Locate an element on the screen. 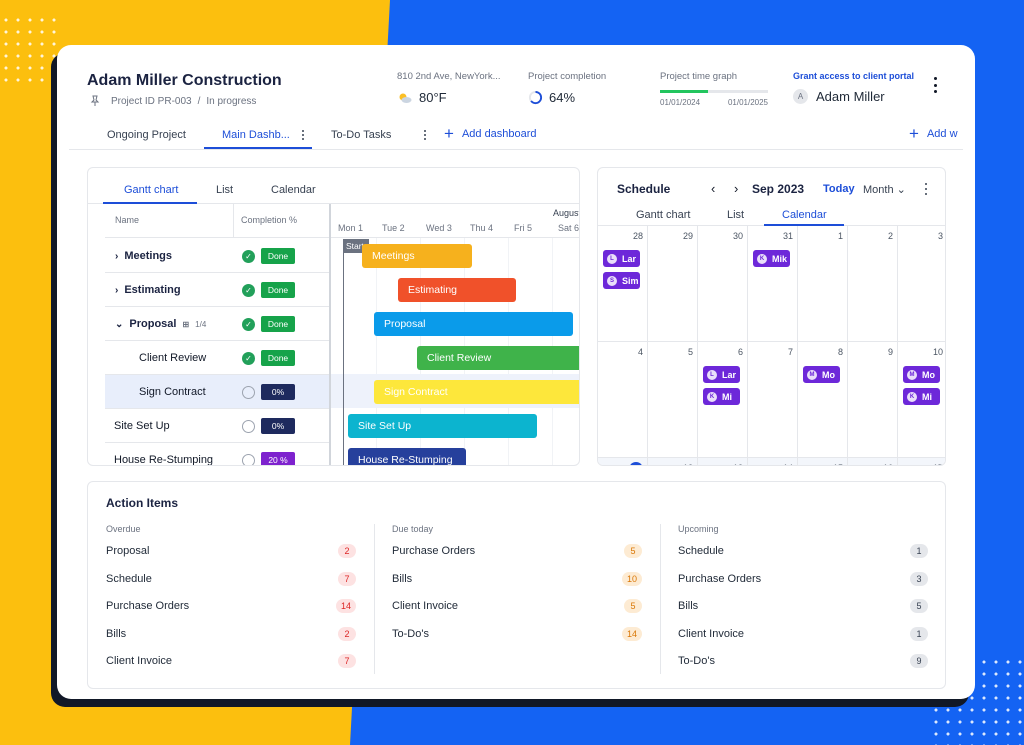  calendar-day: 14 is located at coordinates (773, 461).